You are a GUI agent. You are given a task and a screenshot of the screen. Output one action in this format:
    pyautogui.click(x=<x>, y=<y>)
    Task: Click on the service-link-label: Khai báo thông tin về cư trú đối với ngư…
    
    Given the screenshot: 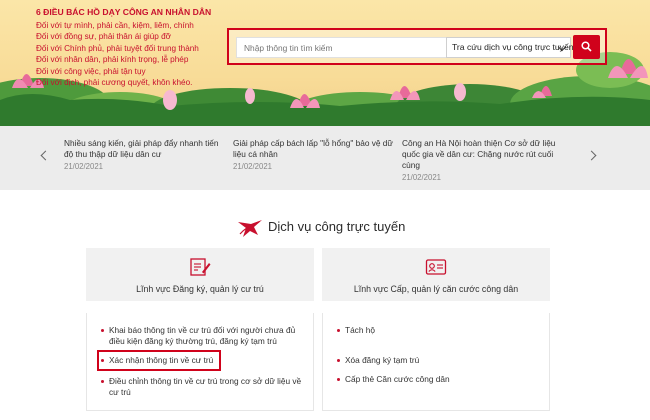 What is the action you would take?
    pyautogui.click(x=202, y=335)
    